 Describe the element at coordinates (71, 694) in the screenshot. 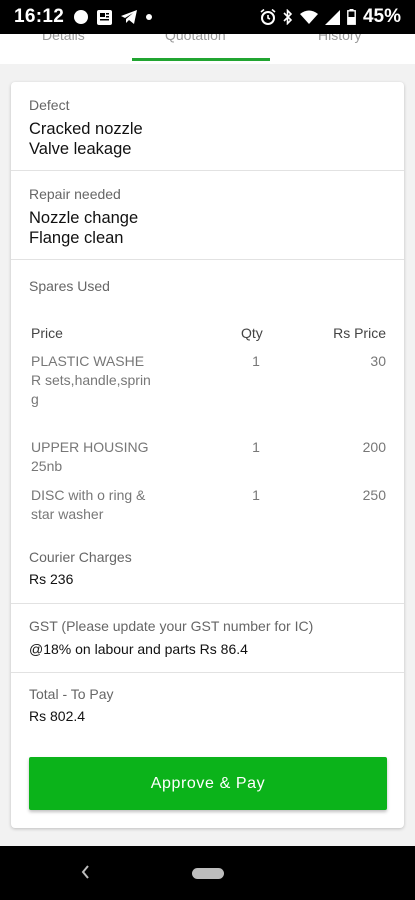

I see `total-label: Total - To Pay` at that location.